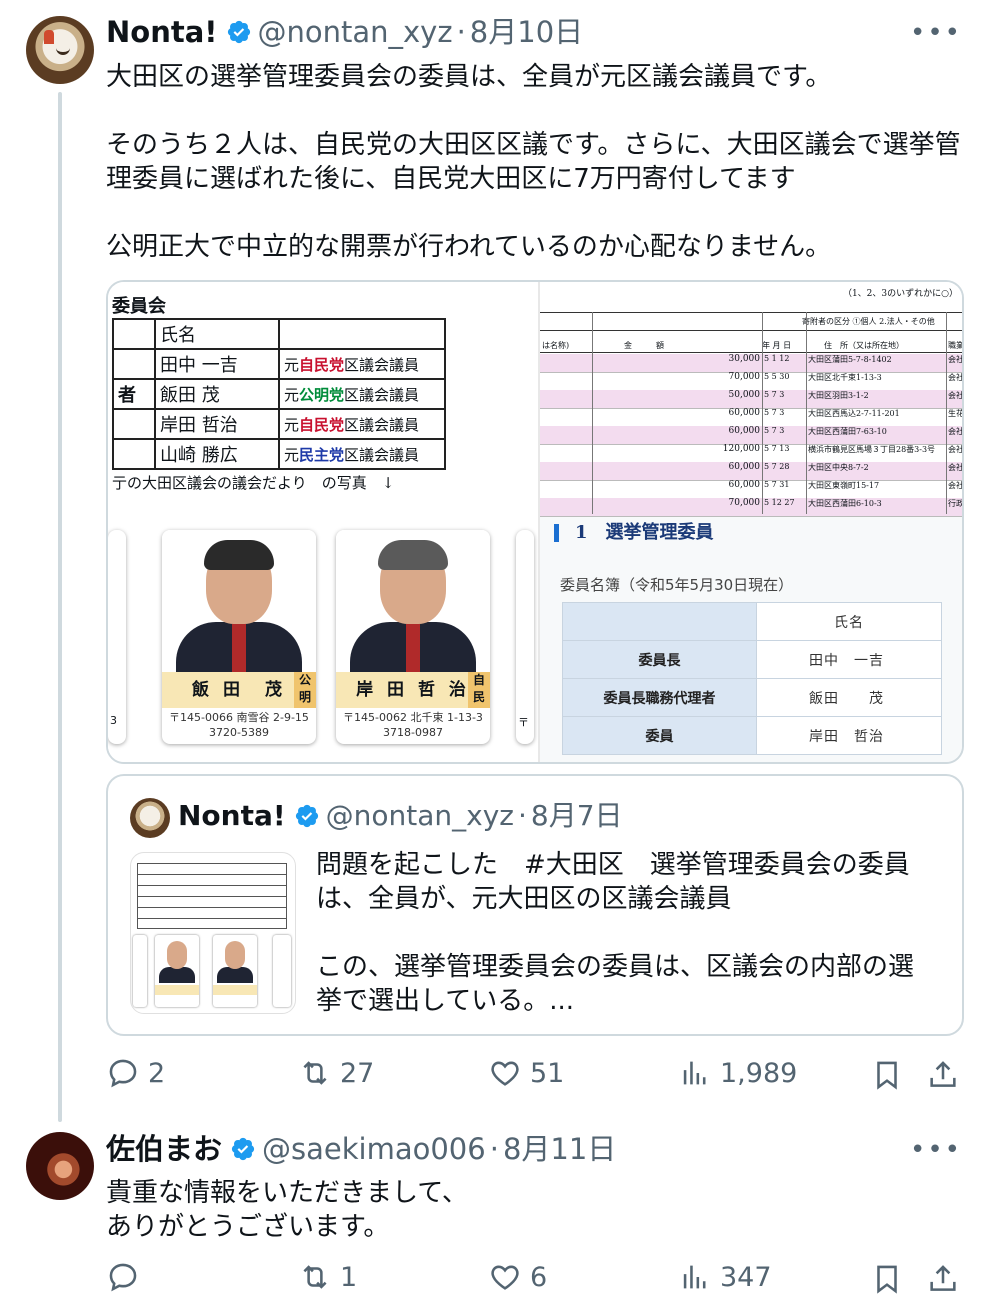  I want to click on ledger-date: 5 12 27, so click(779, 502).